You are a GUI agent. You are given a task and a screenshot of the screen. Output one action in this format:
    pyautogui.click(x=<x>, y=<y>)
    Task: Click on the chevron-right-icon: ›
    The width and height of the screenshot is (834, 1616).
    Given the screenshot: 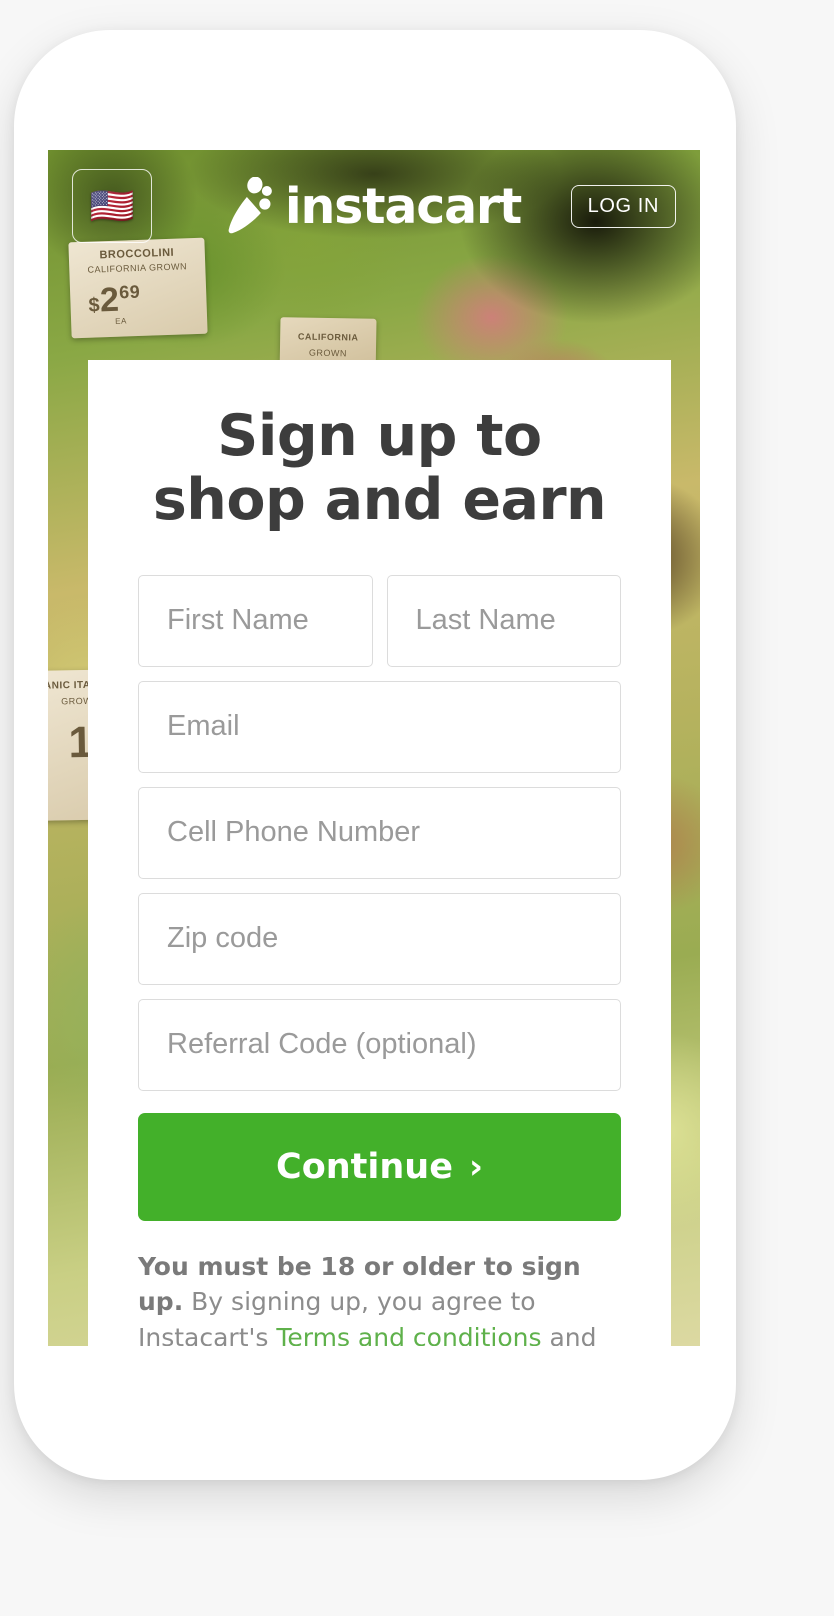 What is the action you would take?
    pyautogui.click(x=475, y=1166)
    